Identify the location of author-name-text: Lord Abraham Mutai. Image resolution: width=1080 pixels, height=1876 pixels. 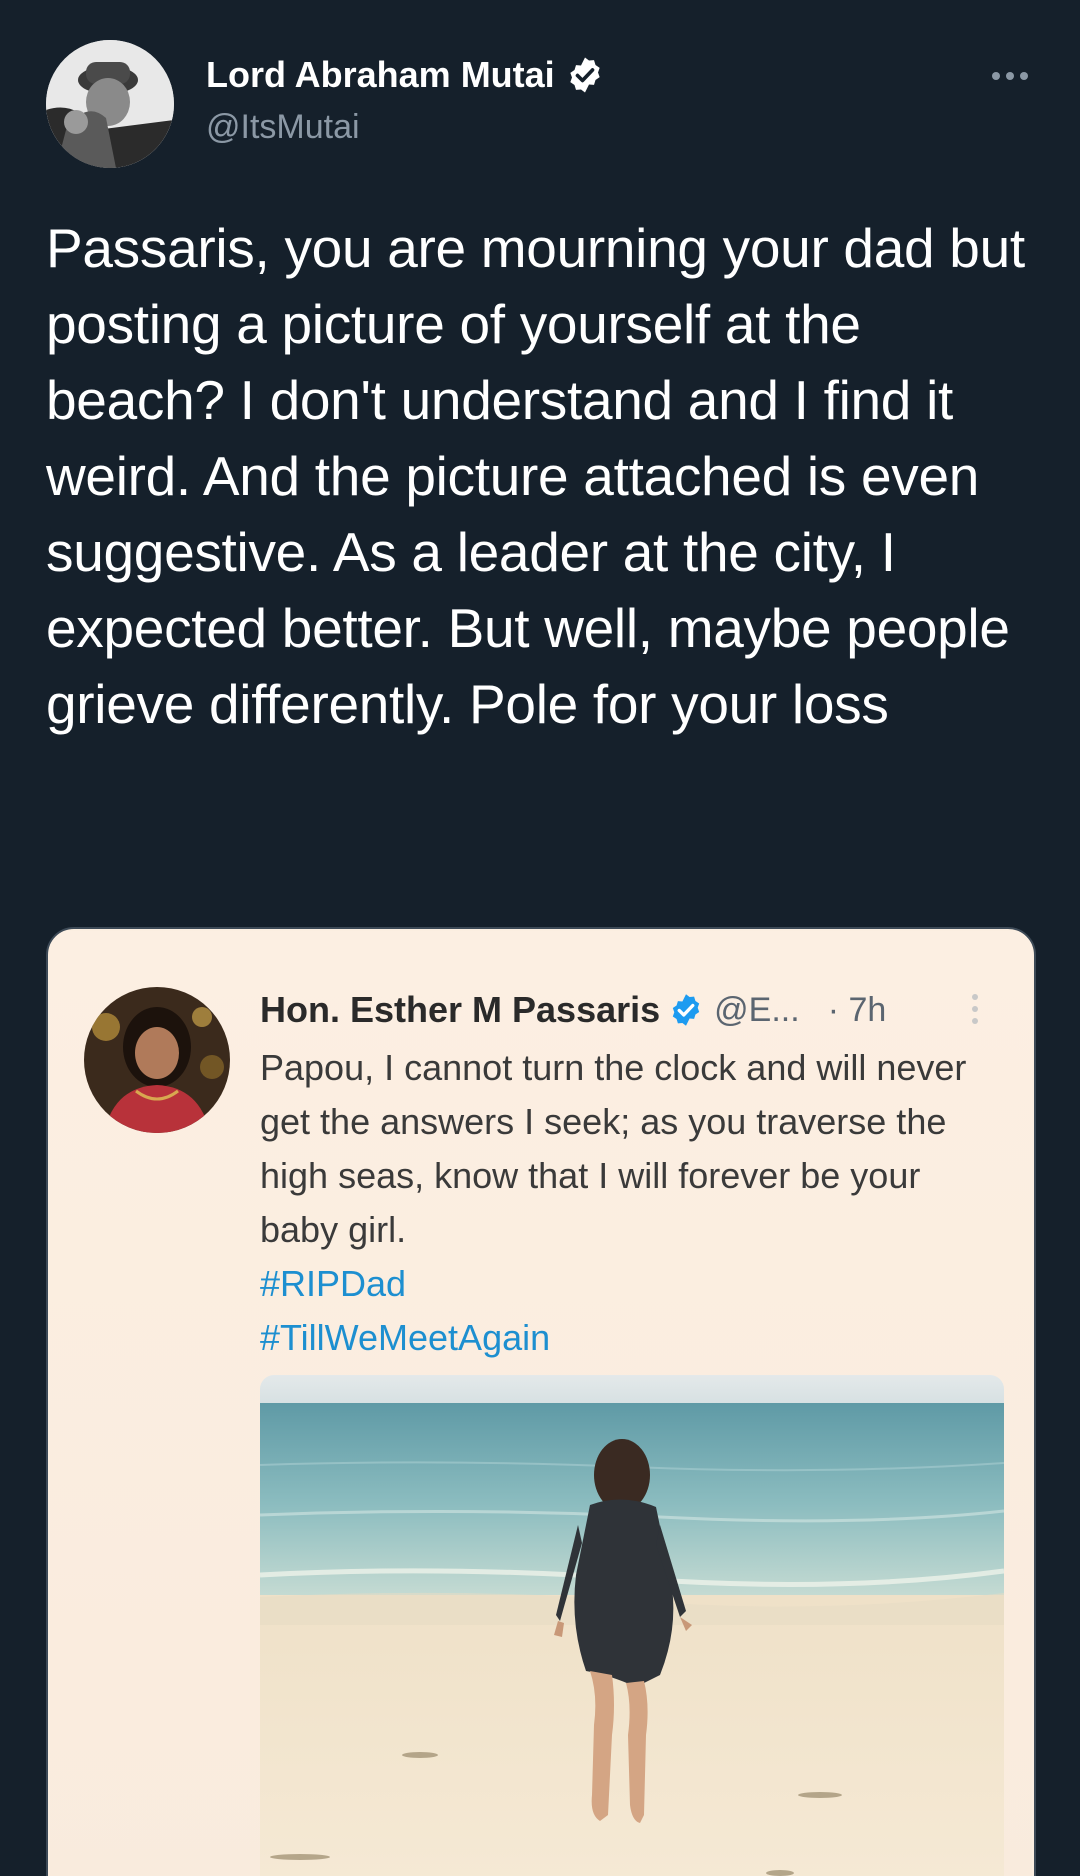
(380, 75).